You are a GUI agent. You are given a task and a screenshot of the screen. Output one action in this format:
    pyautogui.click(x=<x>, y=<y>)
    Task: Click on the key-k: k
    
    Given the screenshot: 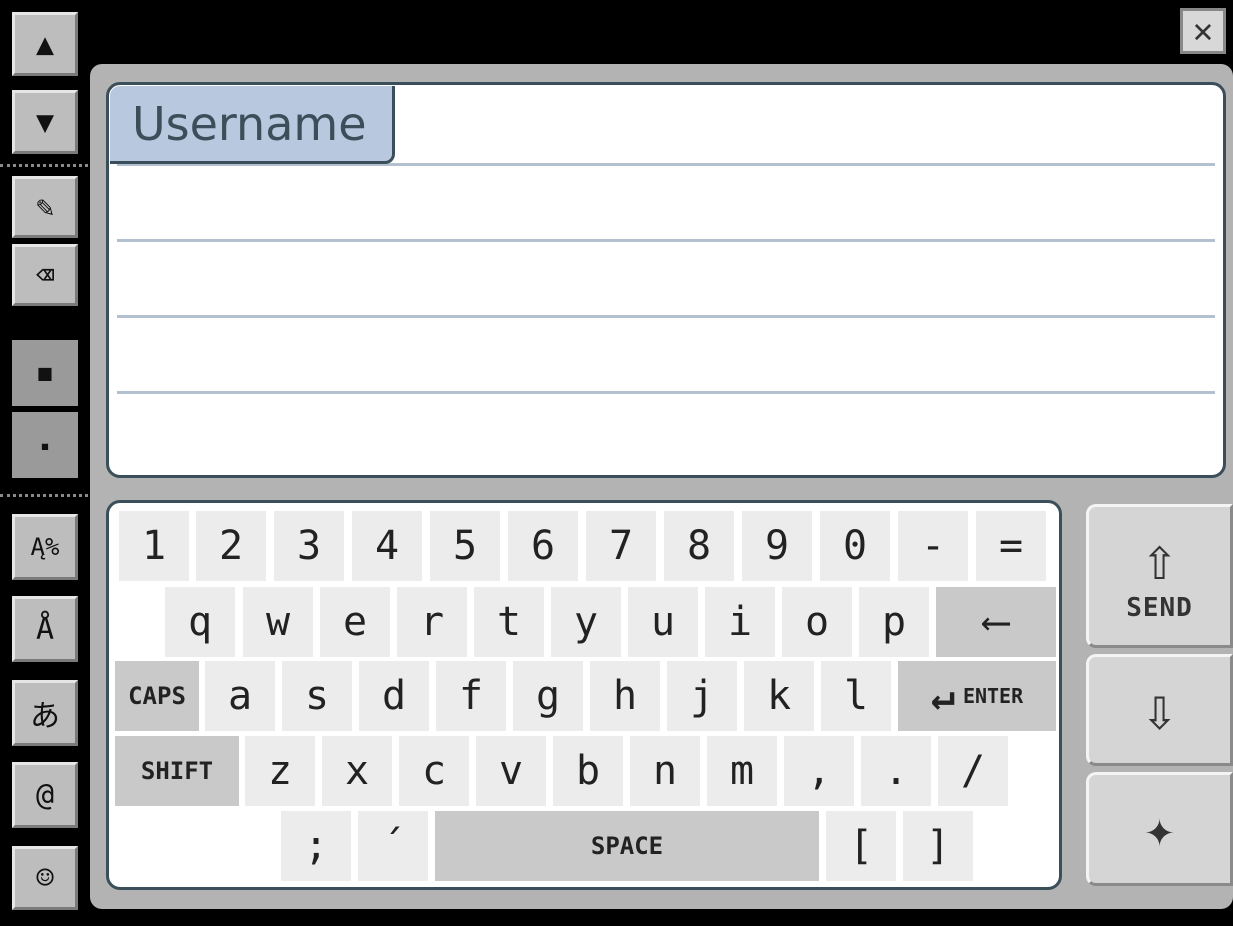 What is the action you would take?
    pyautogui.click(x=779, y=696)
    